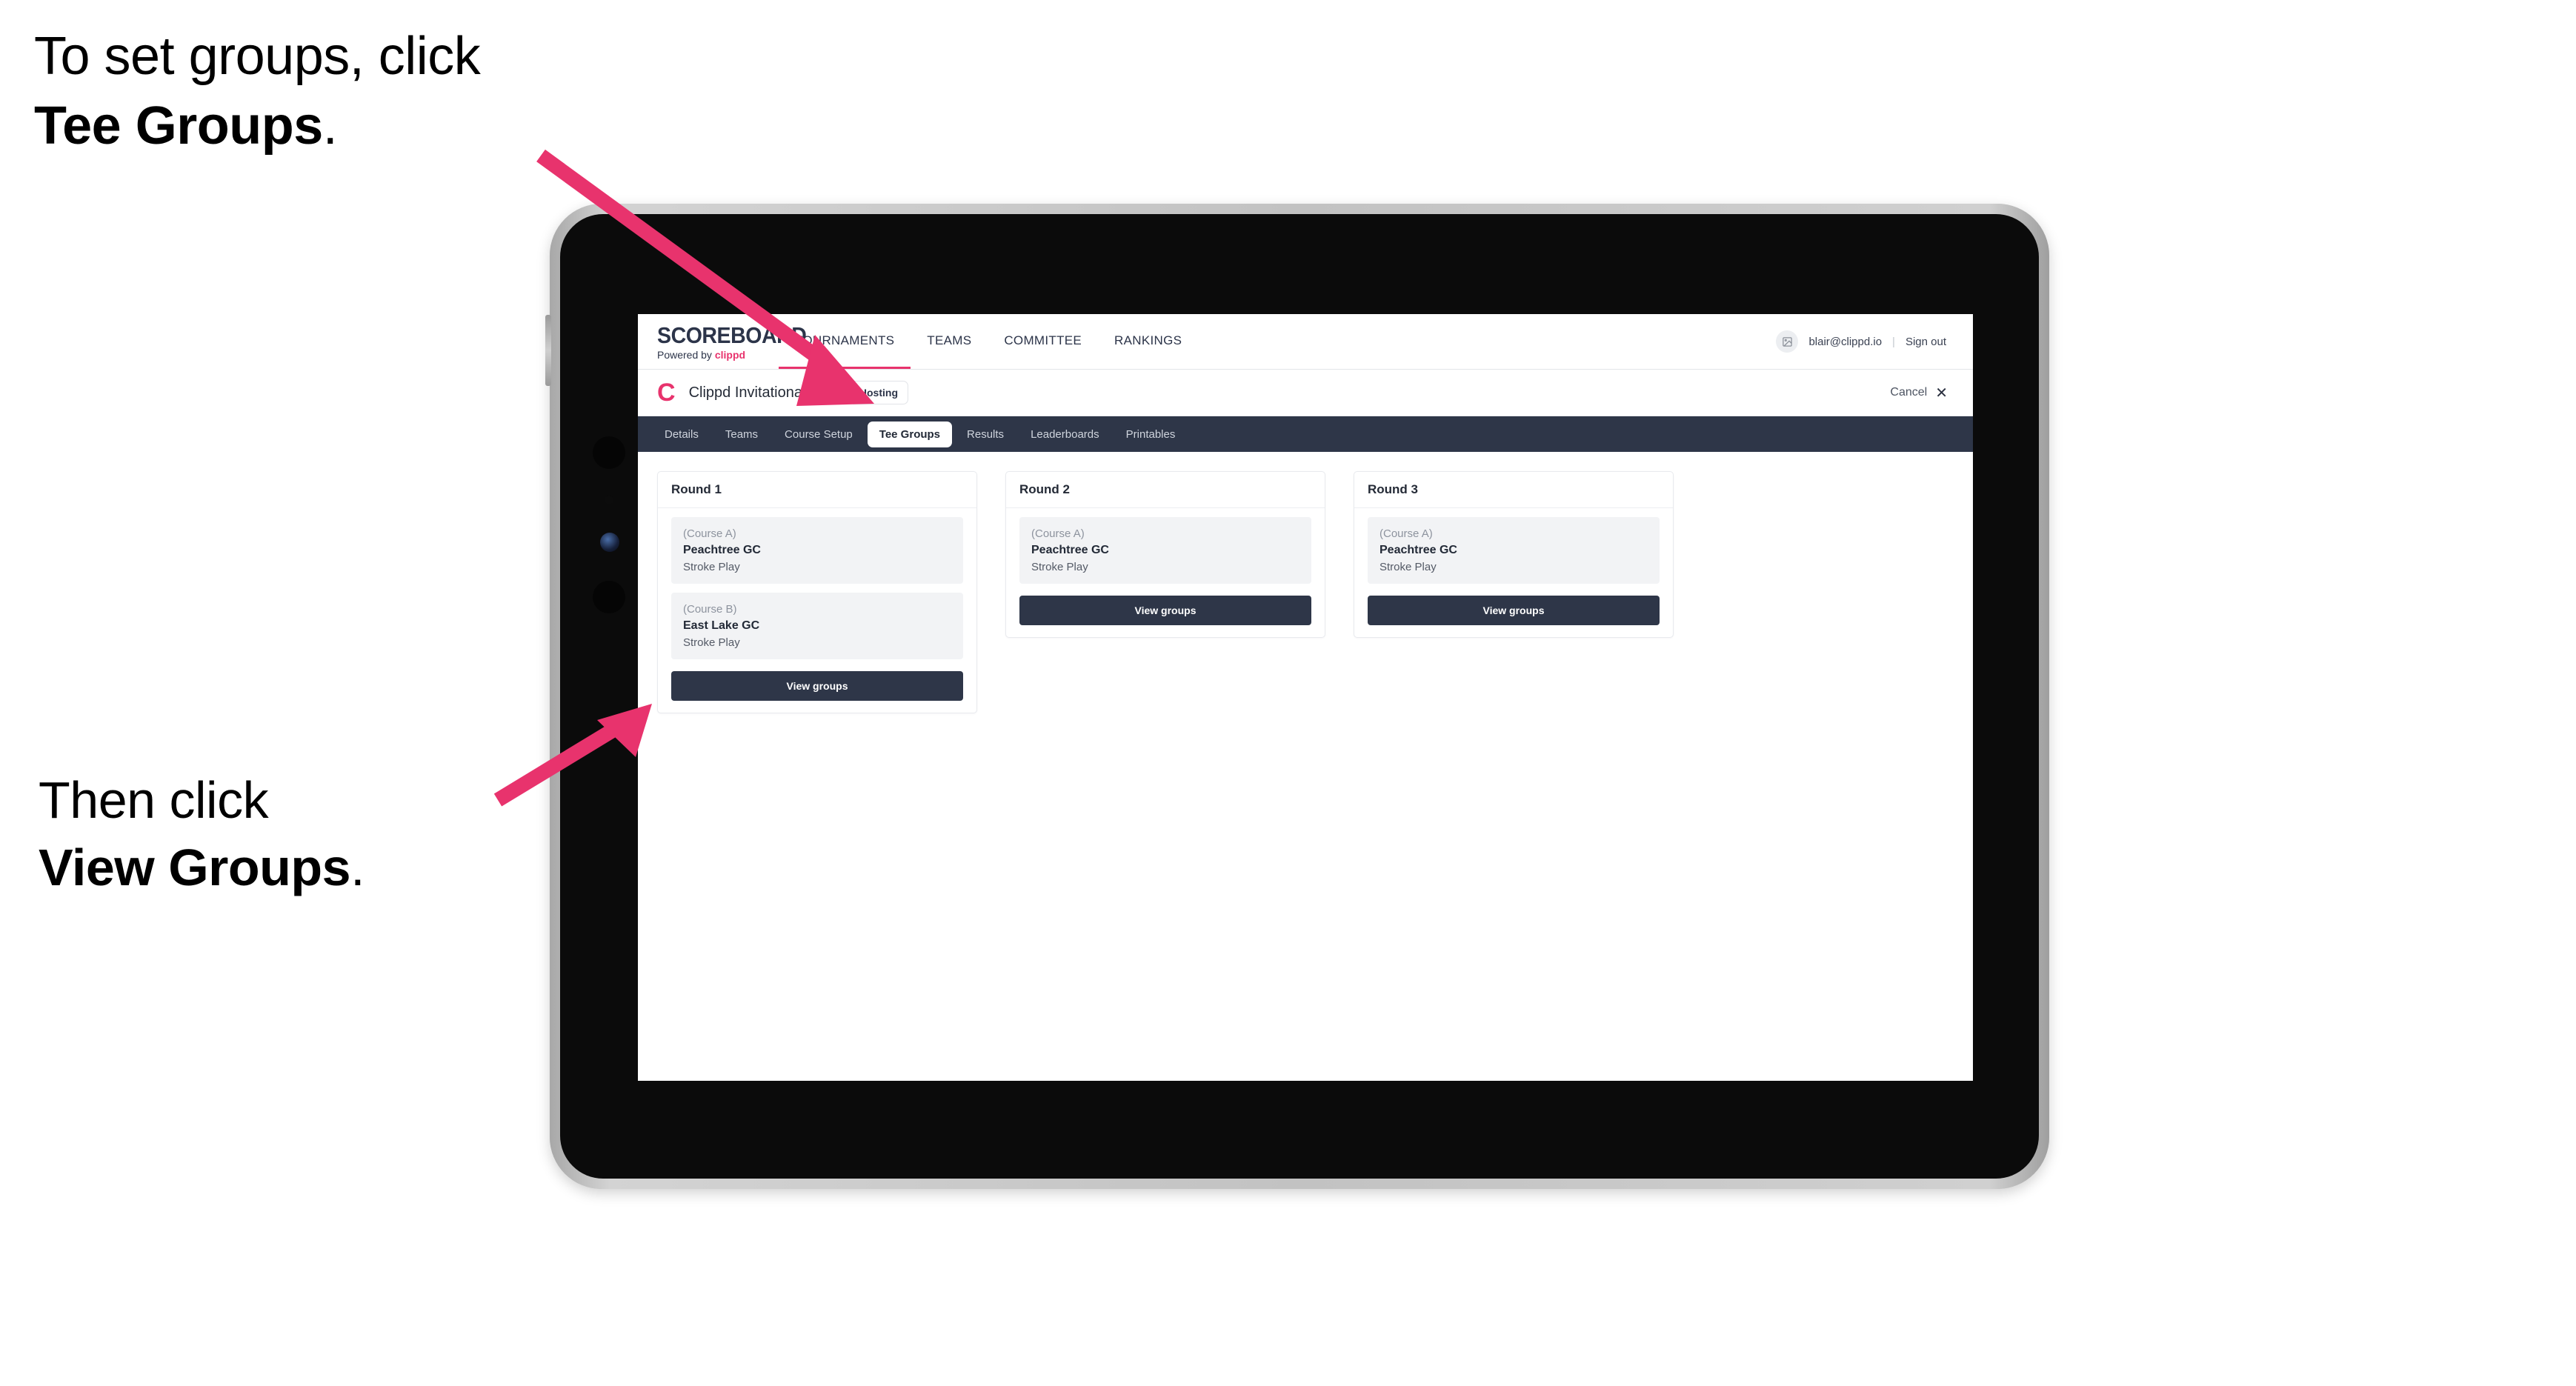  I want to click on instruction-callout-top: To set groups, click Tee Groups., so click(257, 91).